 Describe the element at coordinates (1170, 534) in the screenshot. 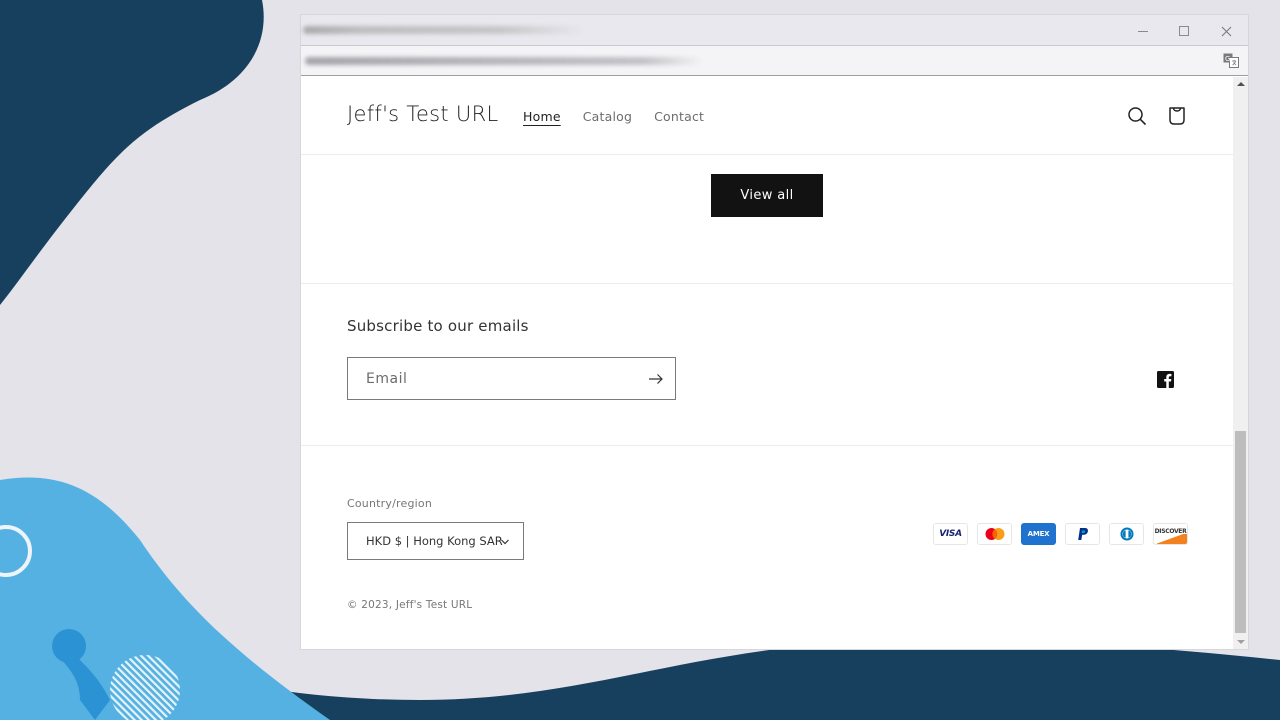

I see `discover-icon: DISCOVER` at that location.